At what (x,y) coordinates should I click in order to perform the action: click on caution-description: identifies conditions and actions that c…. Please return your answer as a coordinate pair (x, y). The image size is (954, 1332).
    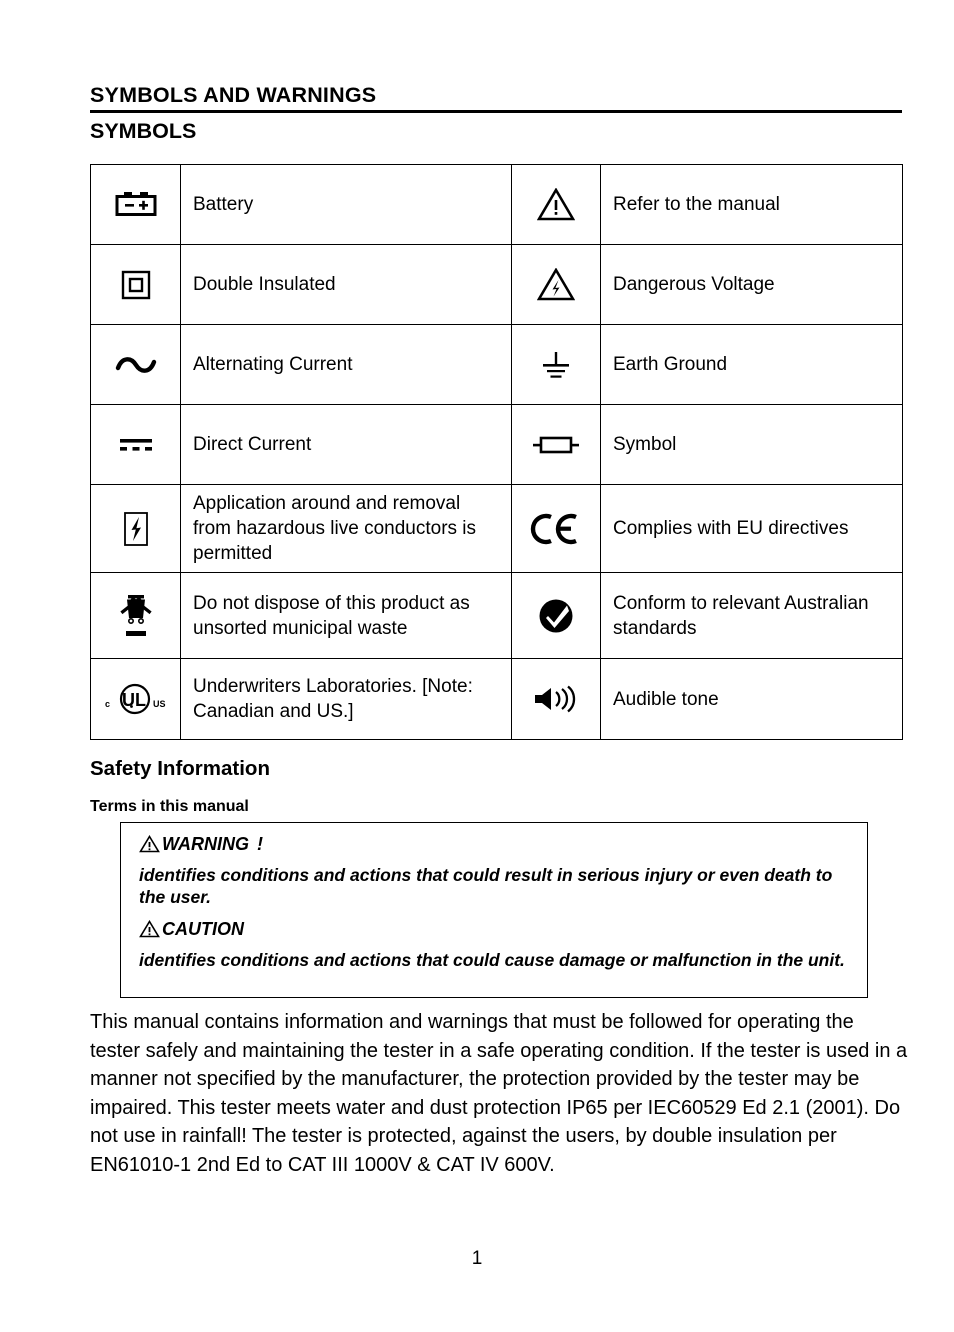
    Looking at the image, I should click on (492, 960).